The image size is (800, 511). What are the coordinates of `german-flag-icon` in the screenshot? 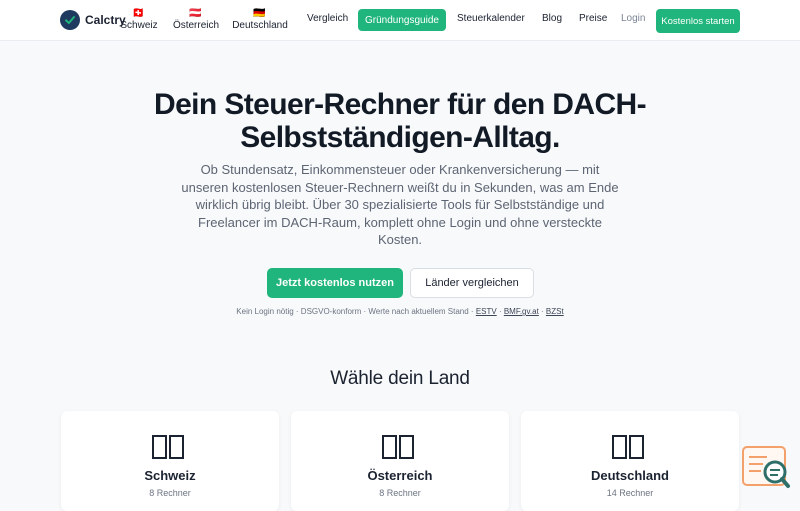 It's located at (628, 447).